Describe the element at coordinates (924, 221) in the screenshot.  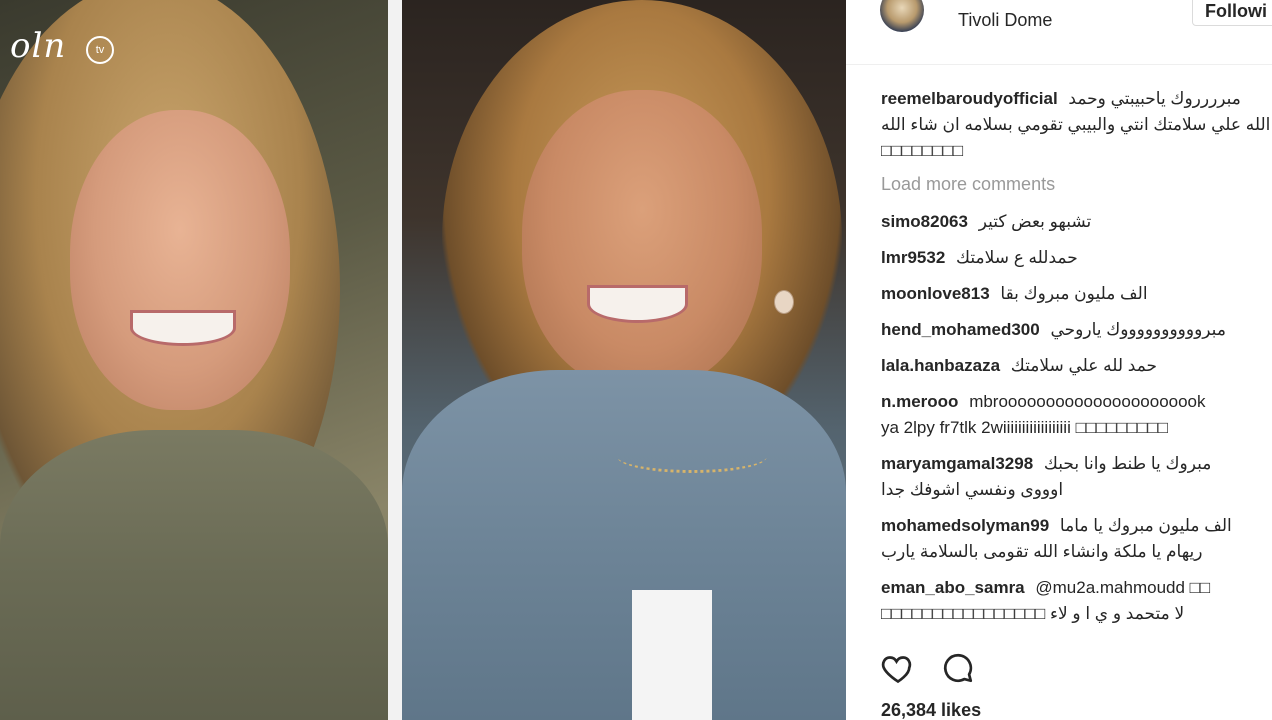
I see `comment-username: simo82063` at that location.